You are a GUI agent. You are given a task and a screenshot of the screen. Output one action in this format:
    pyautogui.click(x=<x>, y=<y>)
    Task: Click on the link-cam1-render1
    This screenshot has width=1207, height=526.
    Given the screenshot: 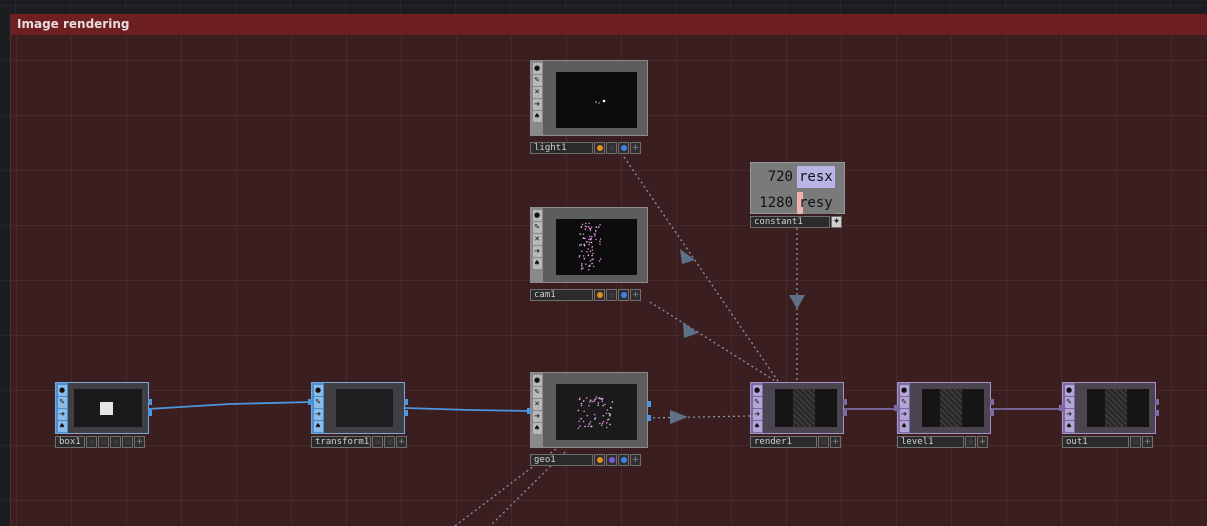 What is the action you would take?
    pyautogui.click(x=715, y=343)
    